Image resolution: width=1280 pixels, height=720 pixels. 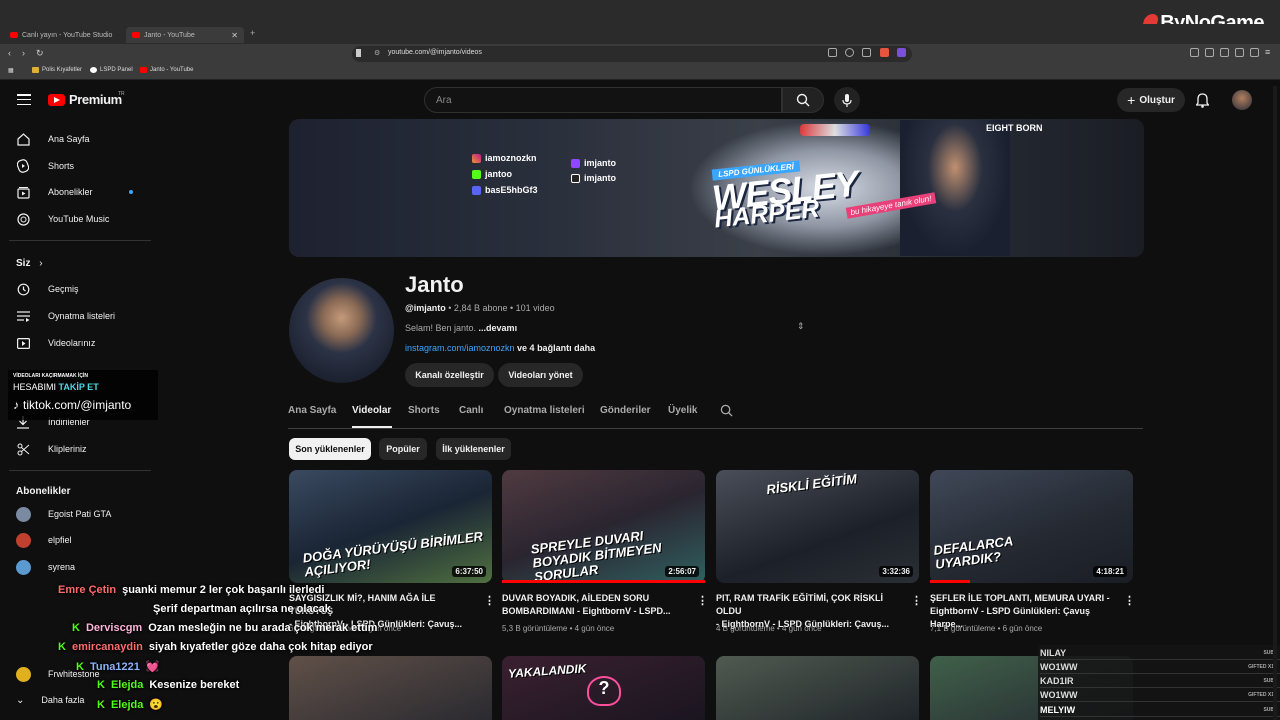 What do you see at coordinates (86, 514) in the screenshot?
I see `sidebar-sub-item: Egoist Pati GTA` at bounding box center [86, 514].